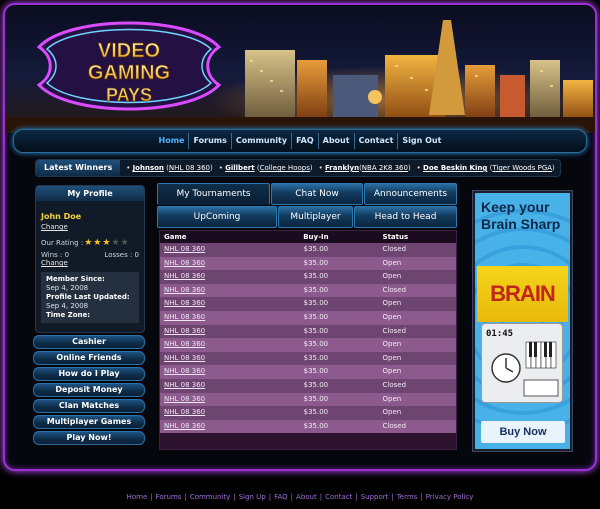 The height and width of the screenshot is (509, 600). What do you see at coordinates (486, 168) in the screenshot?
I see `winner-entry: • Doe Beskin King (Tiger Woods PGA)` at bounding box center [486, 168].